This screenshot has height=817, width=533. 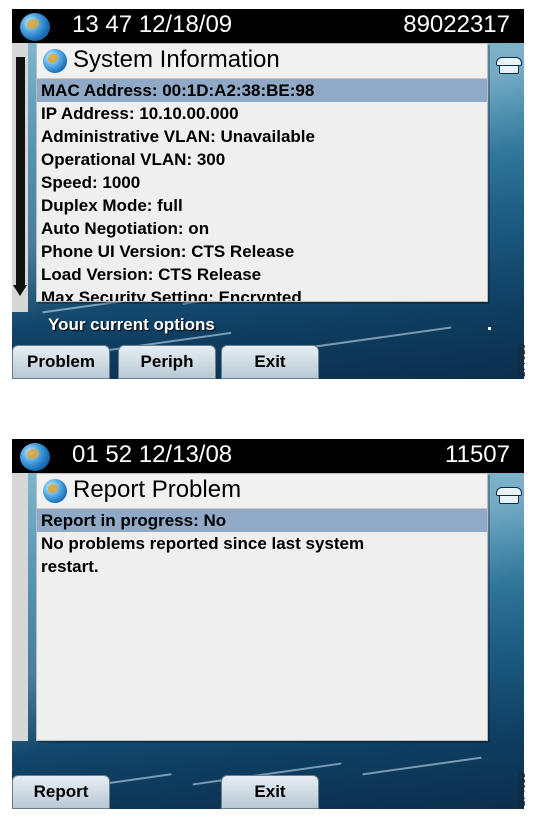 What do you see at coordinates (203, 543) in the screenshot?
I see `list-item: No problems reported since last system` at bounding box center [203, 543].